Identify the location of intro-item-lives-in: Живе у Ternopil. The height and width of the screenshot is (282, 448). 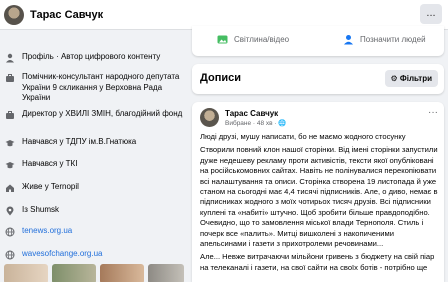
(41, 187).